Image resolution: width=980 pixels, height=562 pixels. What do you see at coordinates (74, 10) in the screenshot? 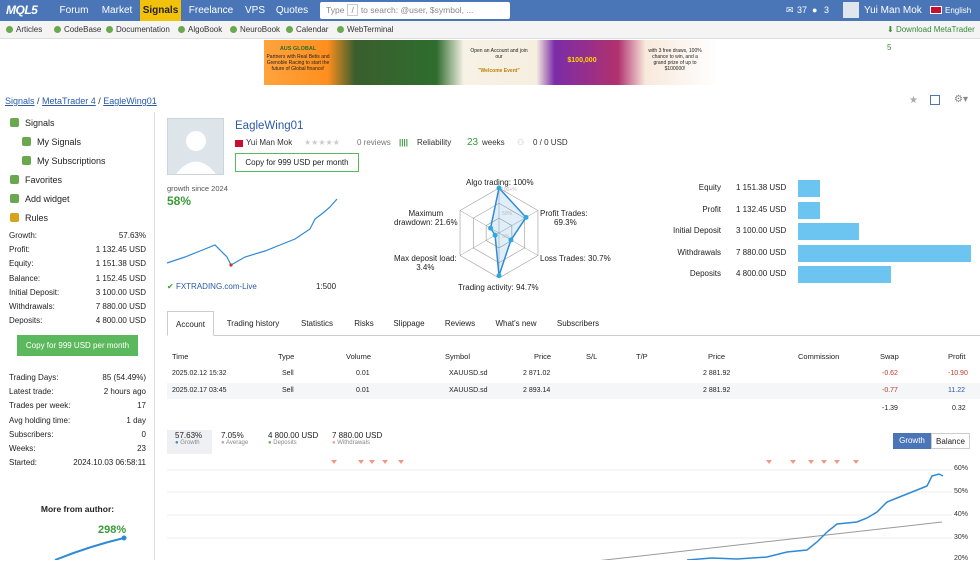
I see `nav-forum: Forum` at bounding box center [74, 10].